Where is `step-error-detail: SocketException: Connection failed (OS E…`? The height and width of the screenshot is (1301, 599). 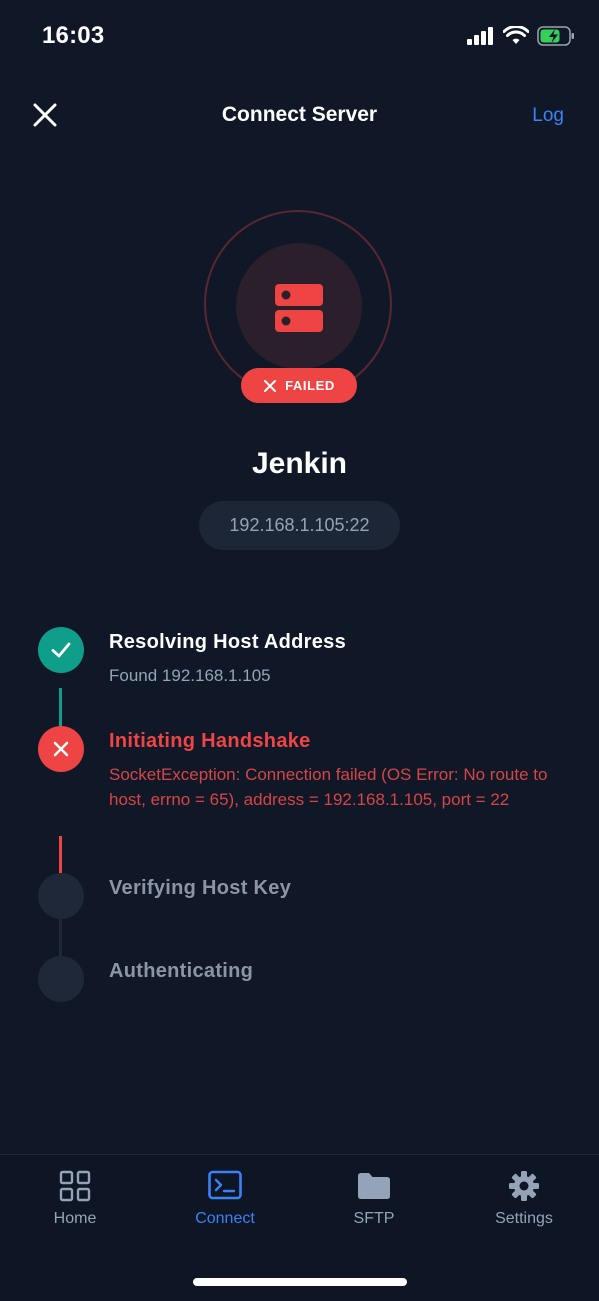
step-error-detail: SocketException: Connection failed (OS E… is located at coordinates (328, 787).